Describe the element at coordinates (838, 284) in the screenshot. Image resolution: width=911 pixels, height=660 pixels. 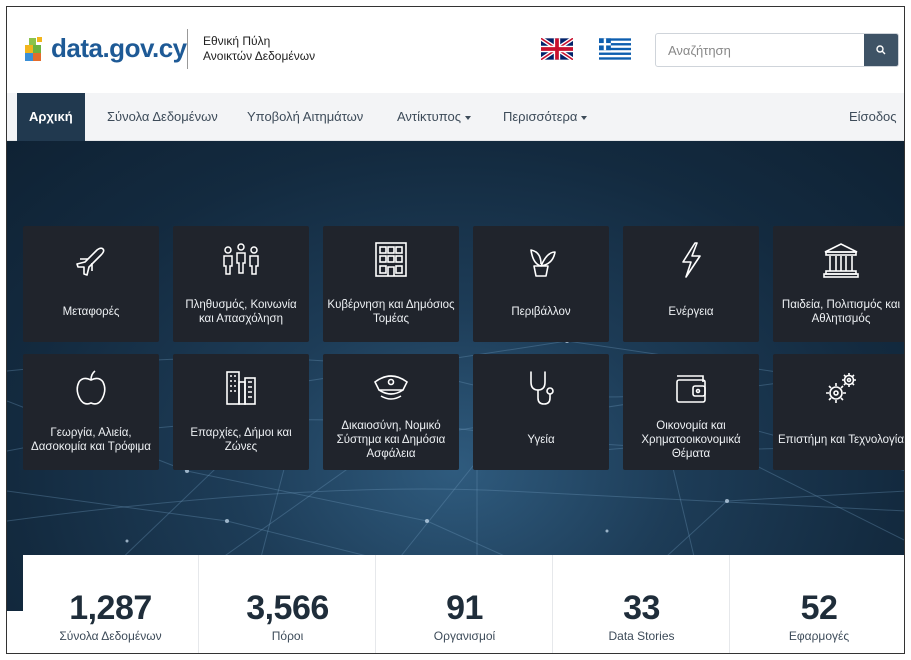
I see `category-tile-education: Παιδεία, Πολιτισμός και Αθλητισμός` at that location.